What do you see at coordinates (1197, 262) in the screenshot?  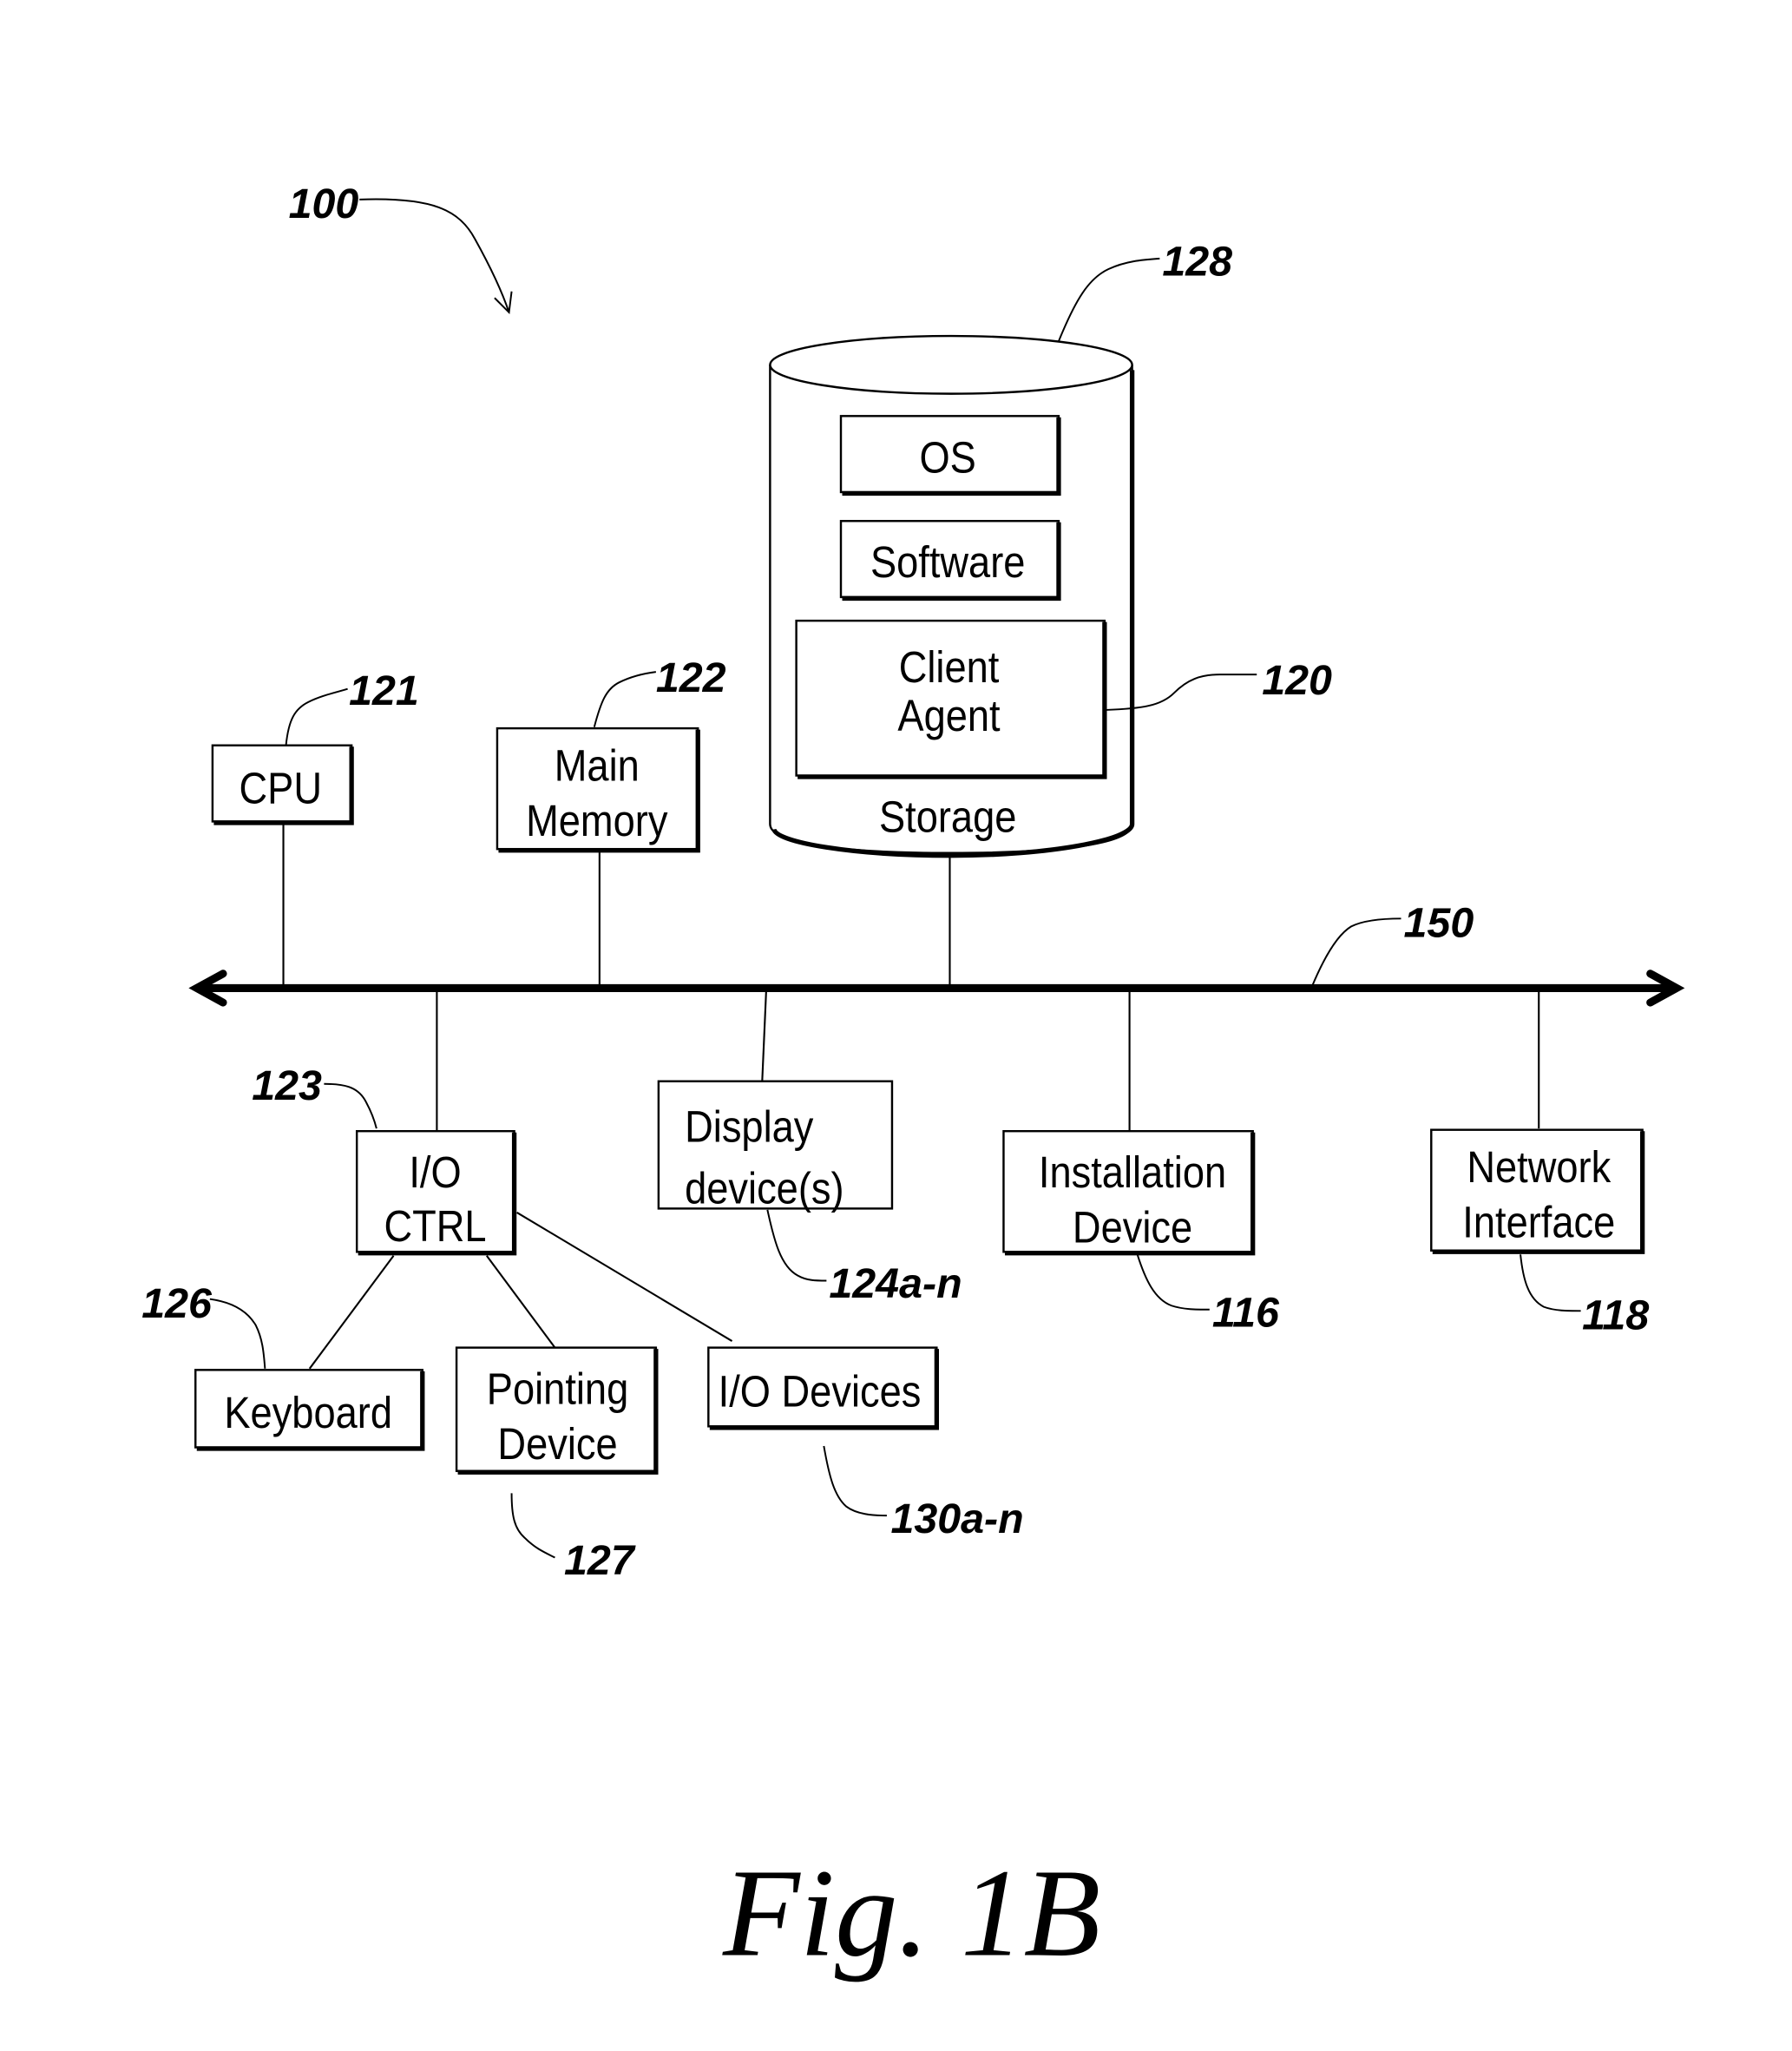 I see `storage-ref-label: 128` at bounding box center [1197, 262].